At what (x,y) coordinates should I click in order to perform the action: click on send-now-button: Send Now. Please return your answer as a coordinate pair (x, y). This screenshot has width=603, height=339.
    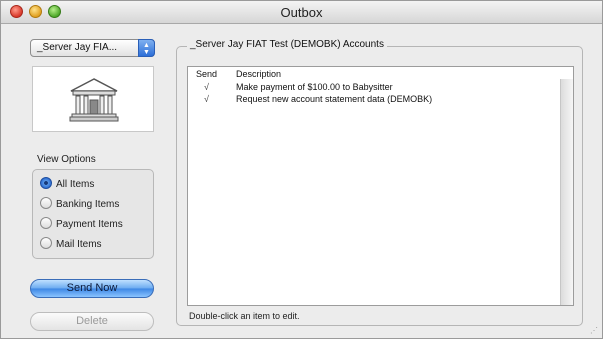
    Looking at the image, I should click on (92, 288).